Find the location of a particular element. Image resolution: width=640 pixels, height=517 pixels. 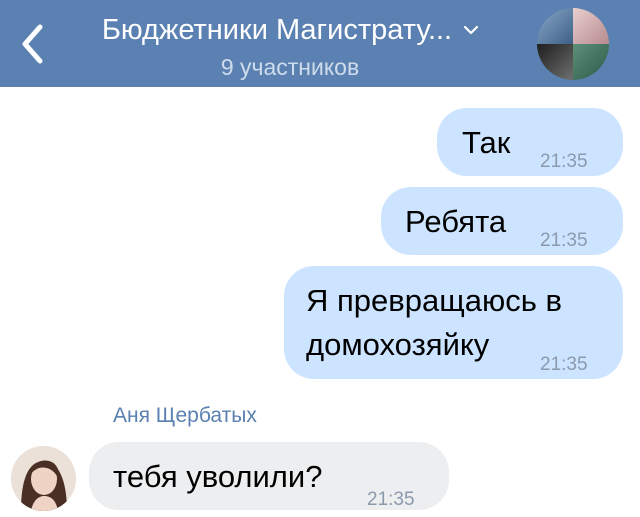

group-avatar is located at coordinates (573, 44).